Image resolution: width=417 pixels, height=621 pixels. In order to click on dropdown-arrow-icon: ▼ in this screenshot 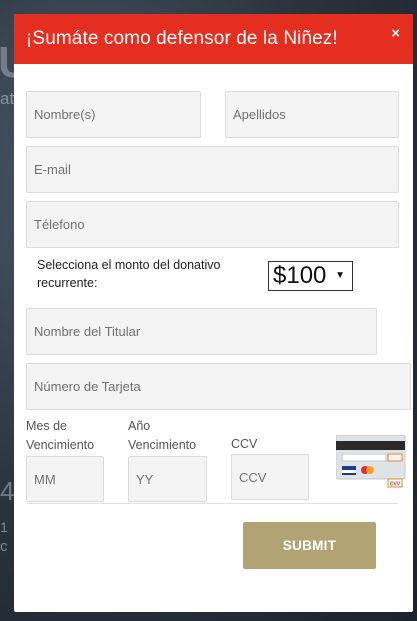, I will do `click(340, 275)`.